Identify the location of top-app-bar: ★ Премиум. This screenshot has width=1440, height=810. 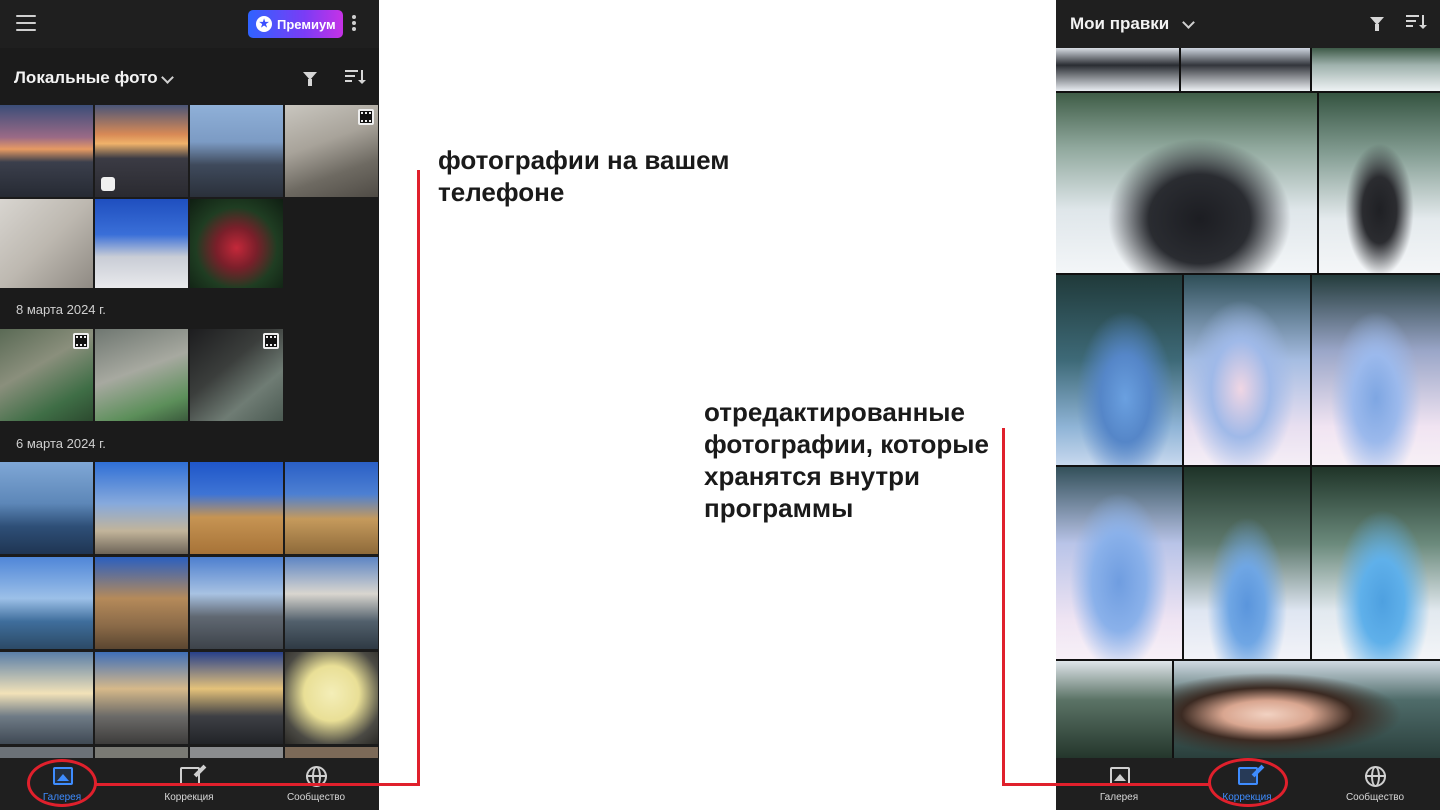
(189, 24).